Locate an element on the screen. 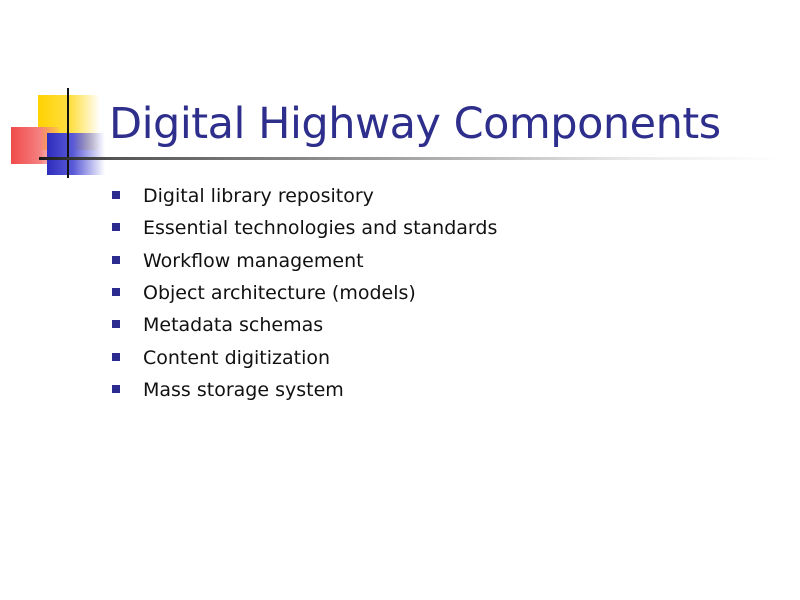  list-item-text: Essential technologies and standards is located at coordinates (320, 228).